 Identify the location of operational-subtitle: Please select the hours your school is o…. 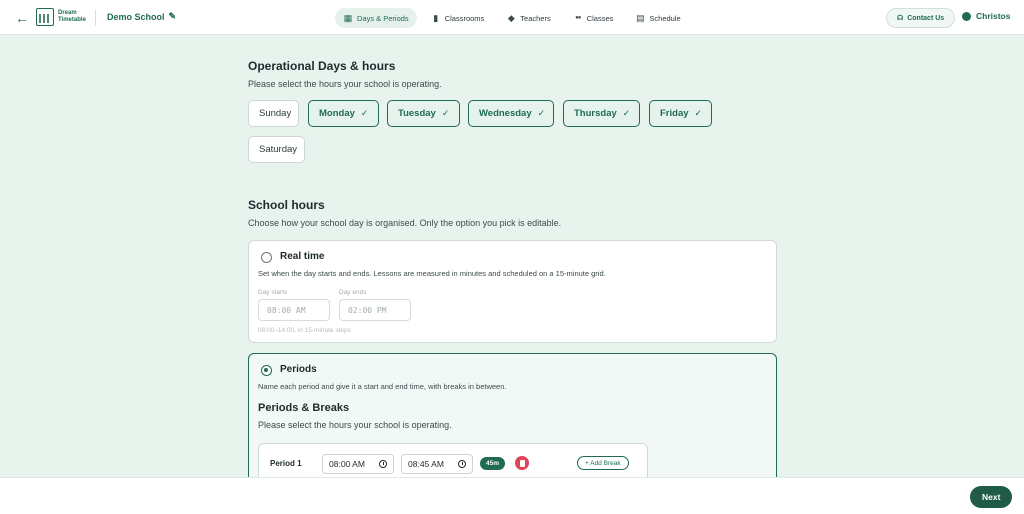
(345, 84).